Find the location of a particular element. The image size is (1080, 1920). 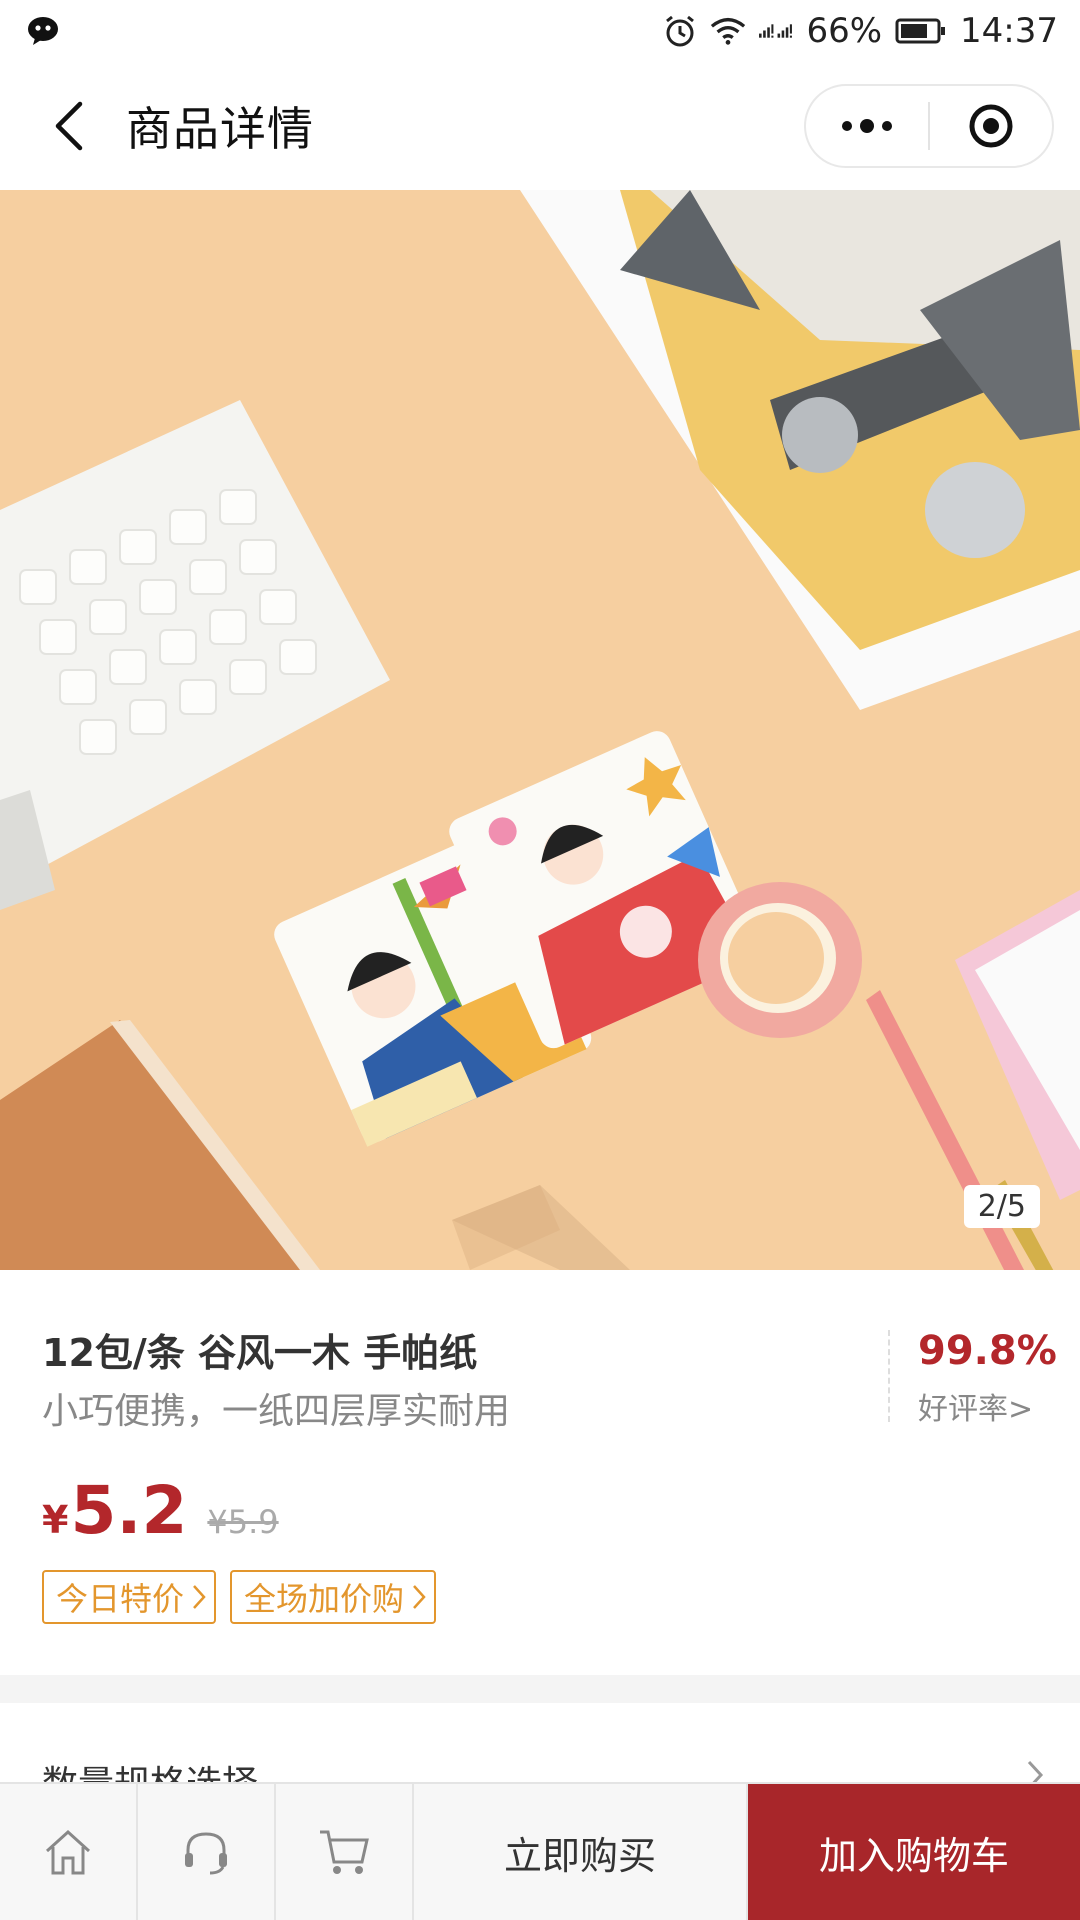

home-button is located at coordinates (69, 1852).